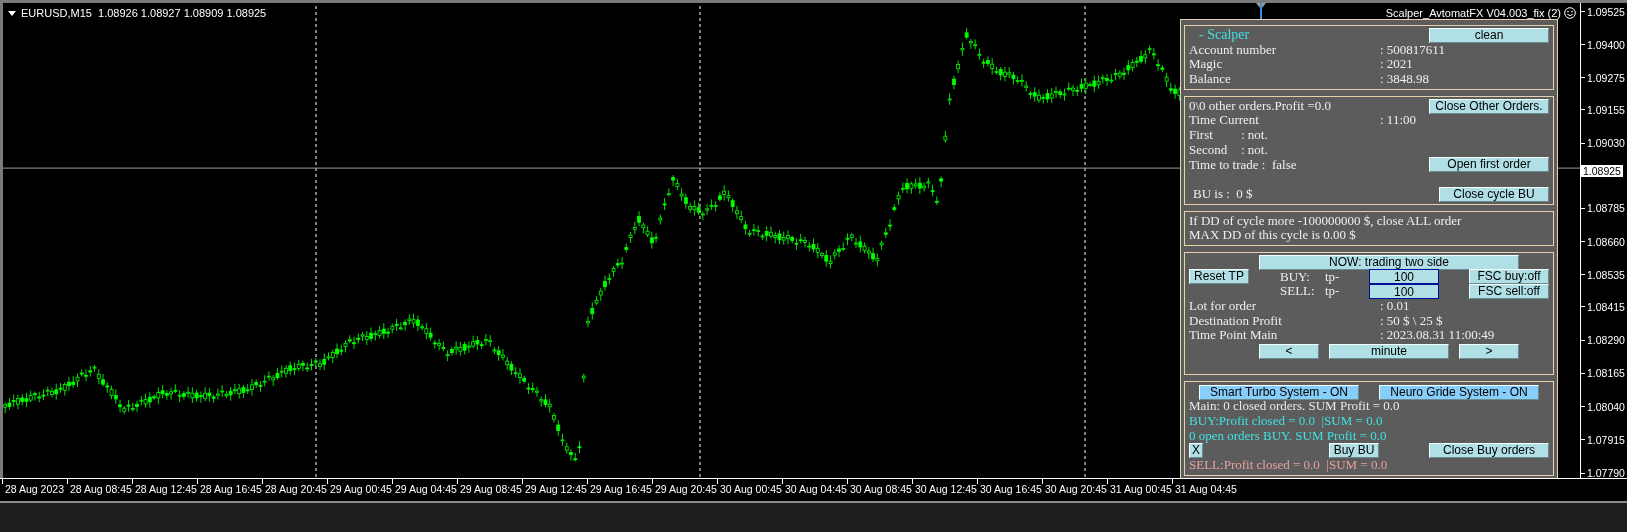 The image size is (1627, 532). I want to click on clean-button: clean, so click(1489, 35).